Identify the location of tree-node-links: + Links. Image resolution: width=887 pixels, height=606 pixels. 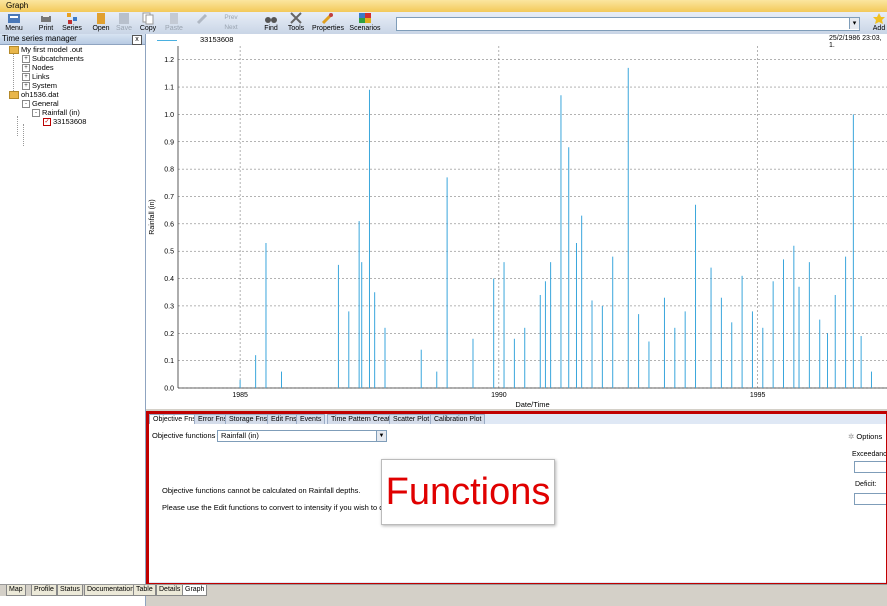
(36, 77).